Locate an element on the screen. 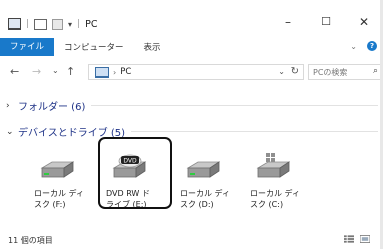 Image resolution: width=383 pixels, height=249 pixels. group-title-folders: フォルダー (6) is located at coordinates (52, 107).